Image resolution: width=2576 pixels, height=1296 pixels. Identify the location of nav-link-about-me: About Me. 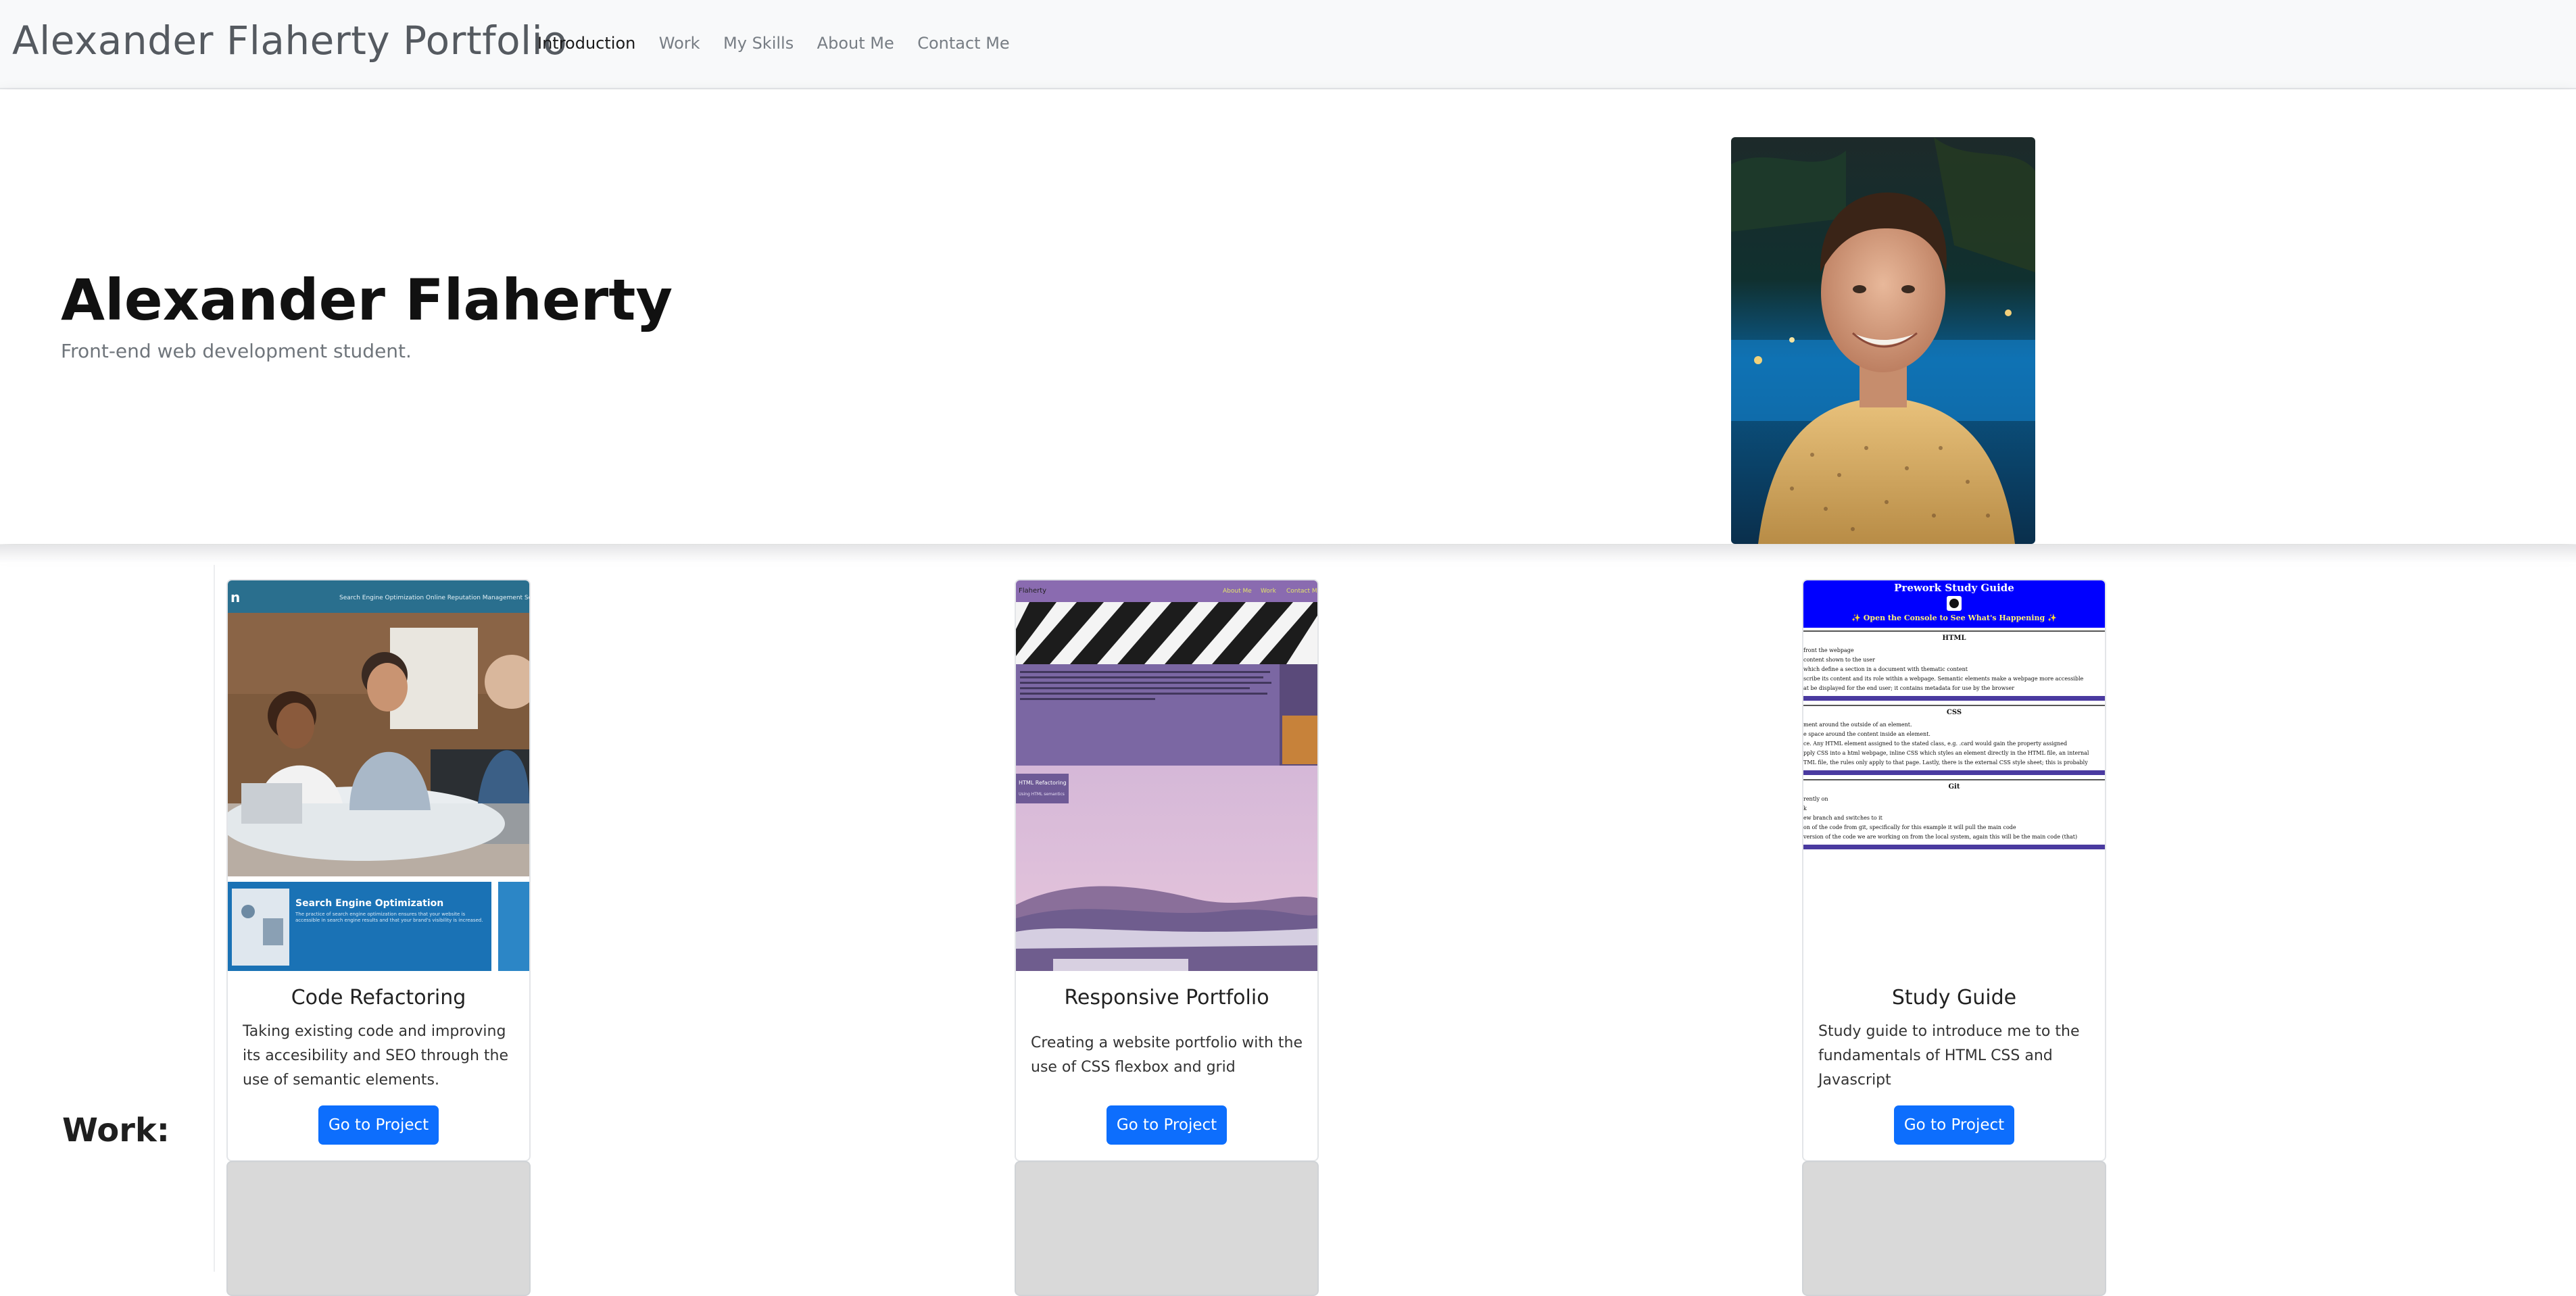
(855, 43).